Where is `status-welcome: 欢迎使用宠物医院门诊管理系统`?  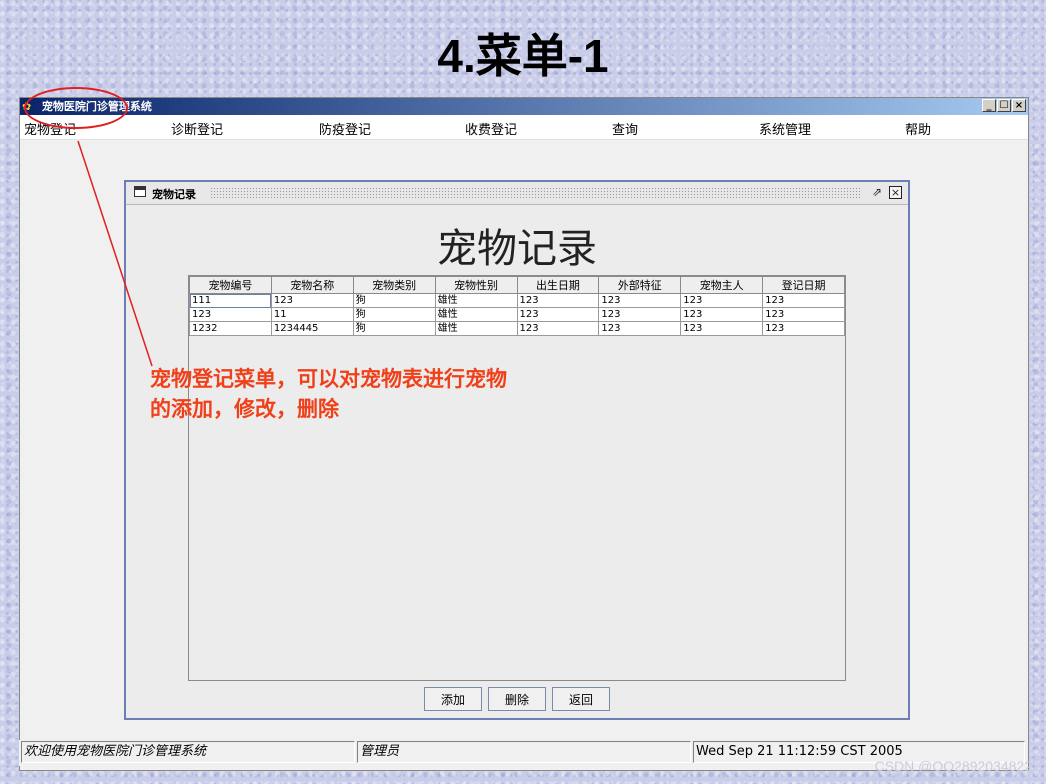 status-welcome: 欢迎使用宠物医院门诊管理系统 is located at coordinates (188, 752).